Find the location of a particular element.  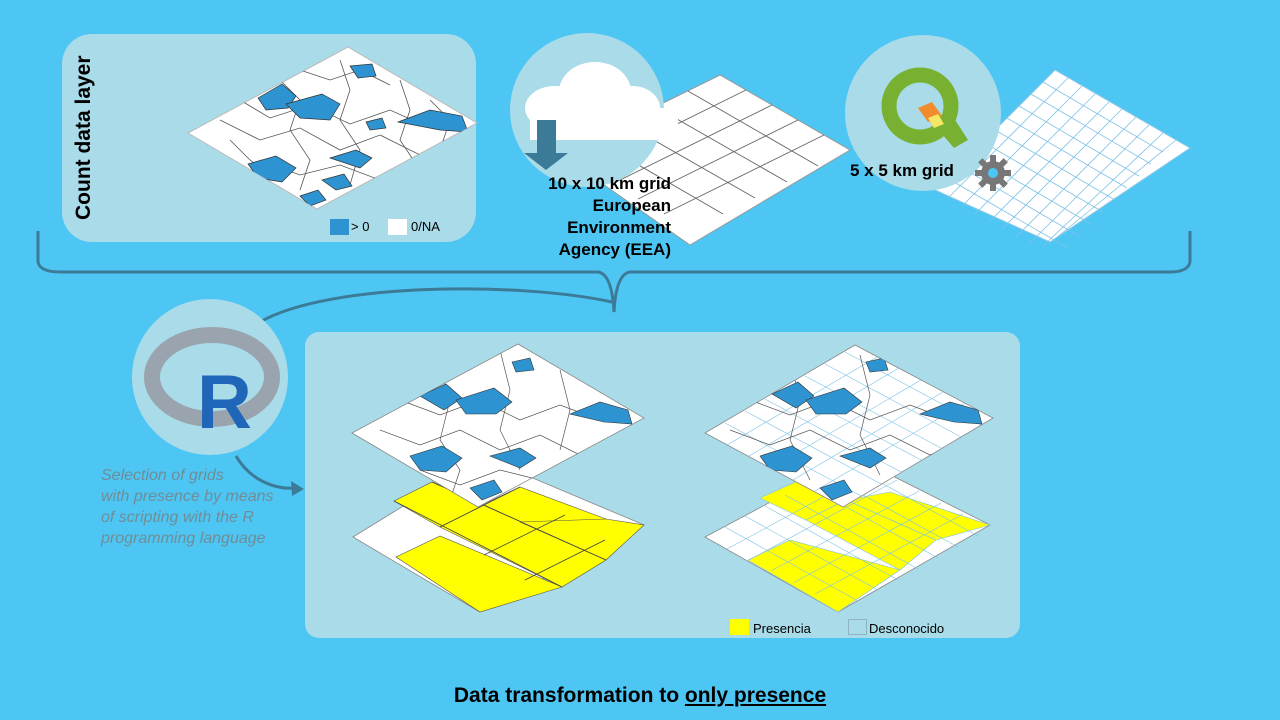

eea-grid-label-line2: European is located at coordinates (631, 205).